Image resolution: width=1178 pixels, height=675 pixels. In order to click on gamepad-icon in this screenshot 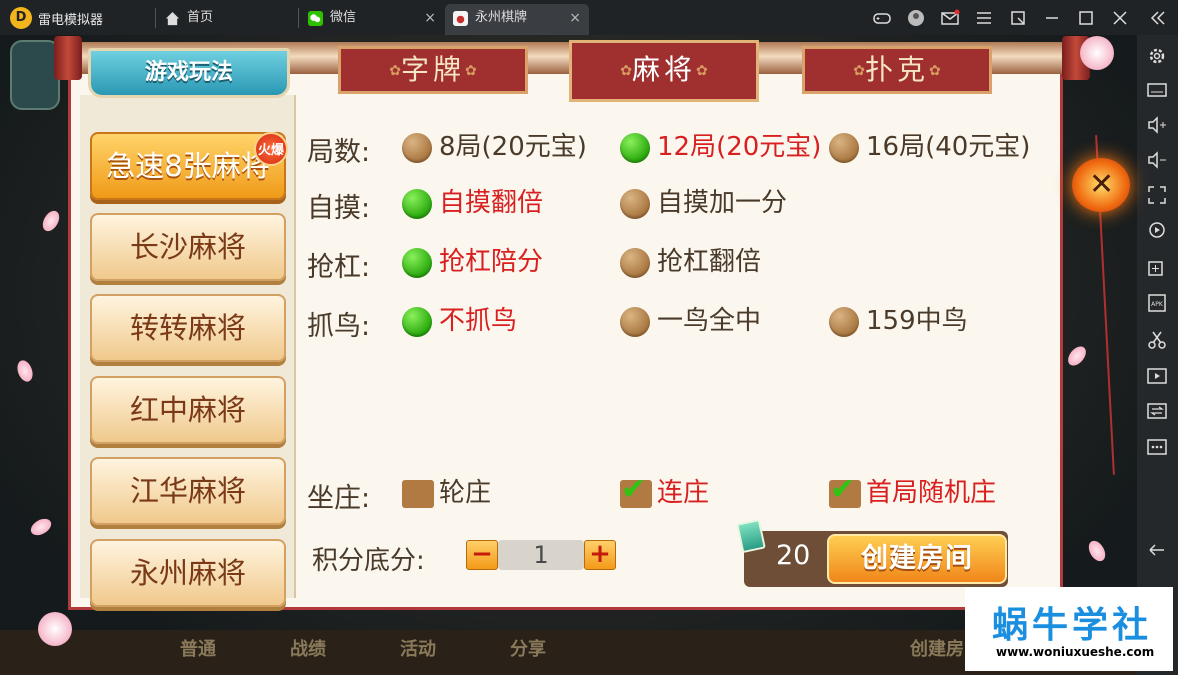, I will do `click(882, 18)`.